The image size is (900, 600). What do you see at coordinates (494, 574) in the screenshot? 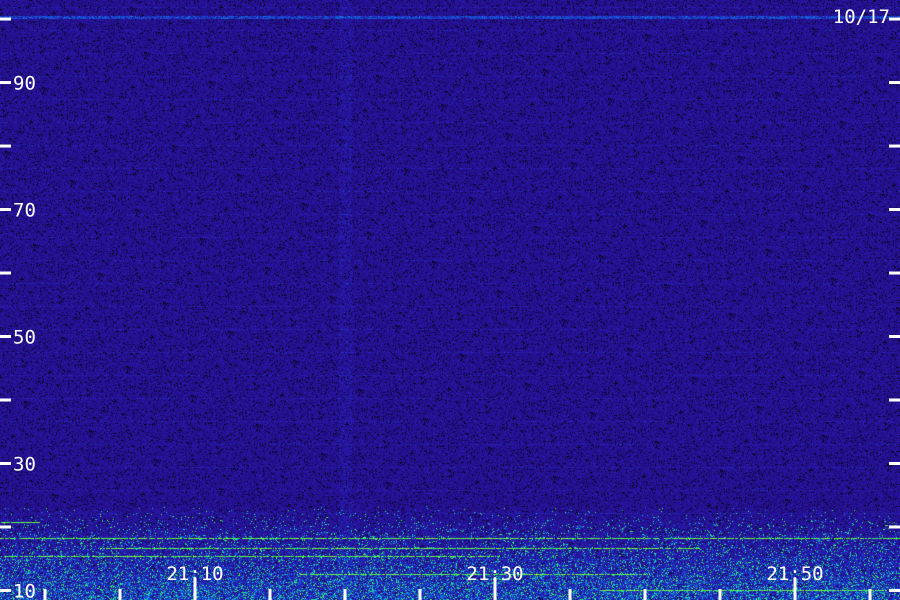
I see `x-tick-label: 21:30` at bounding box center [494, 574].